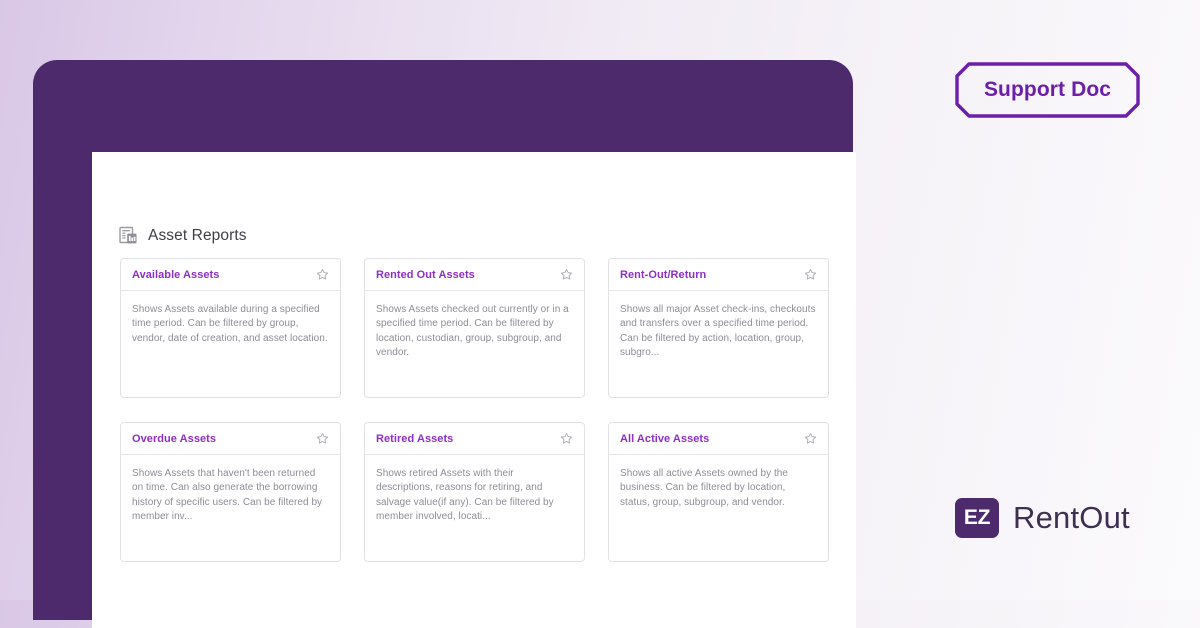 The height and width of the screenshot is (628, 1200). I want to click on ezrentout-logo: EZ RentOut, so click(1042, 518).